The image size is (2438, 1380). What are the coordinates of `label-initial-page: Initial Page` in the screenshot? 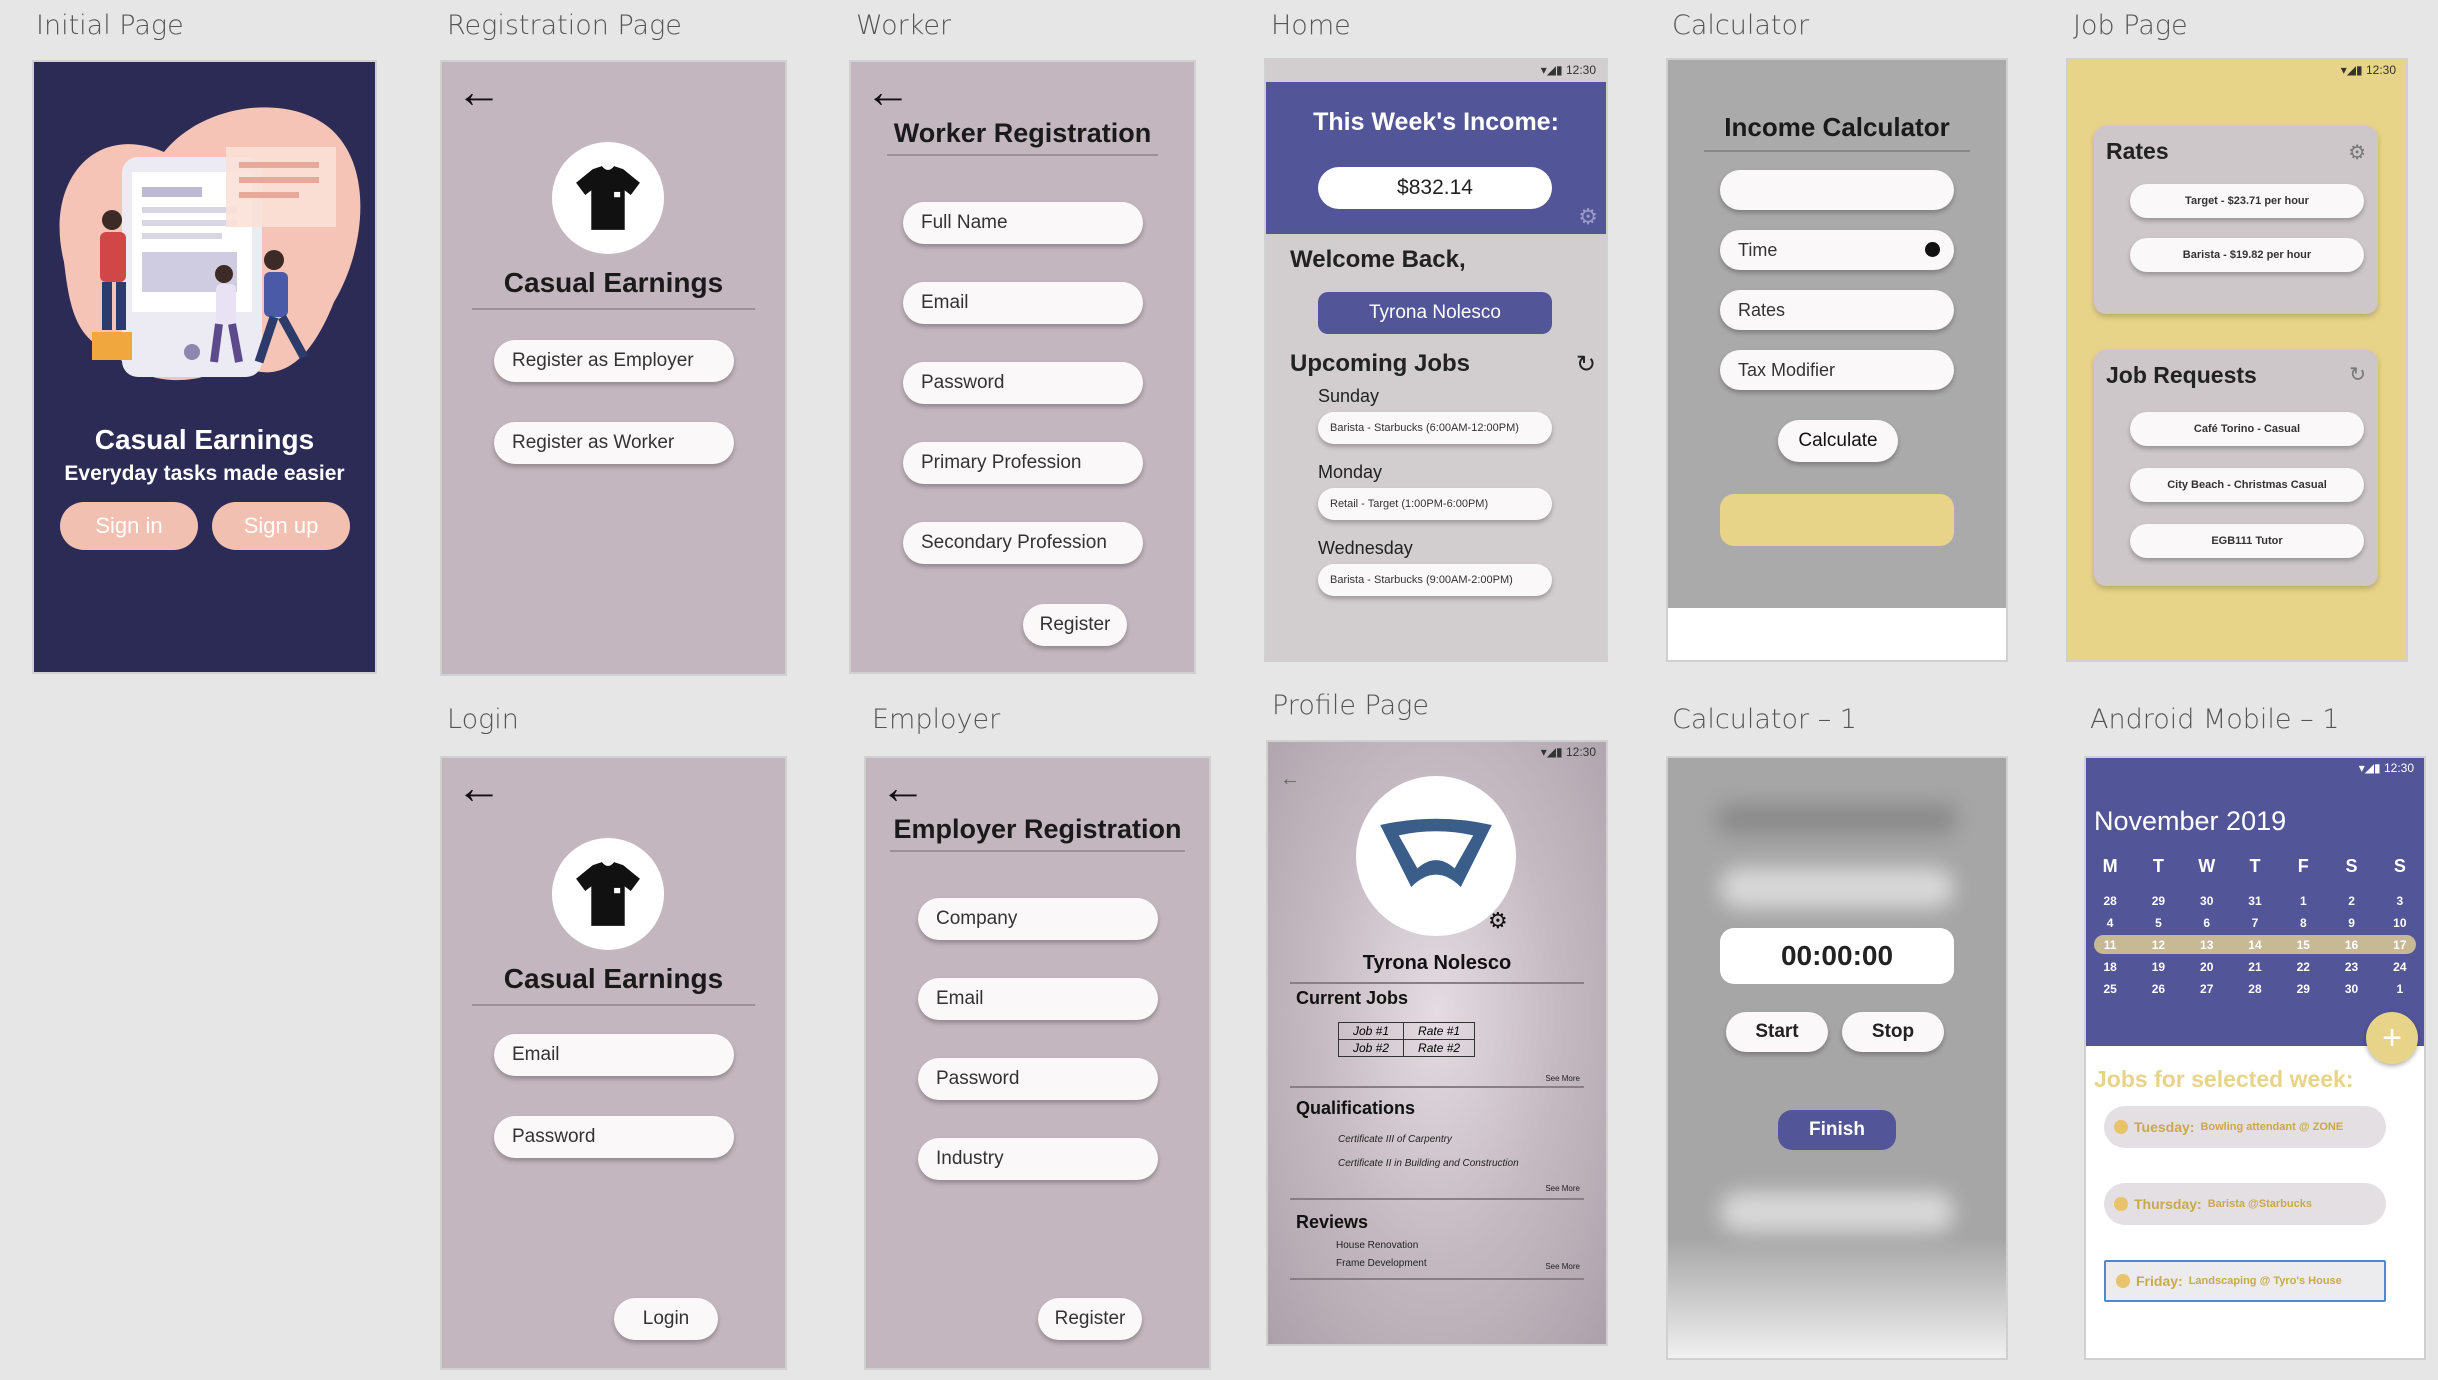 It's located at (110, 25).